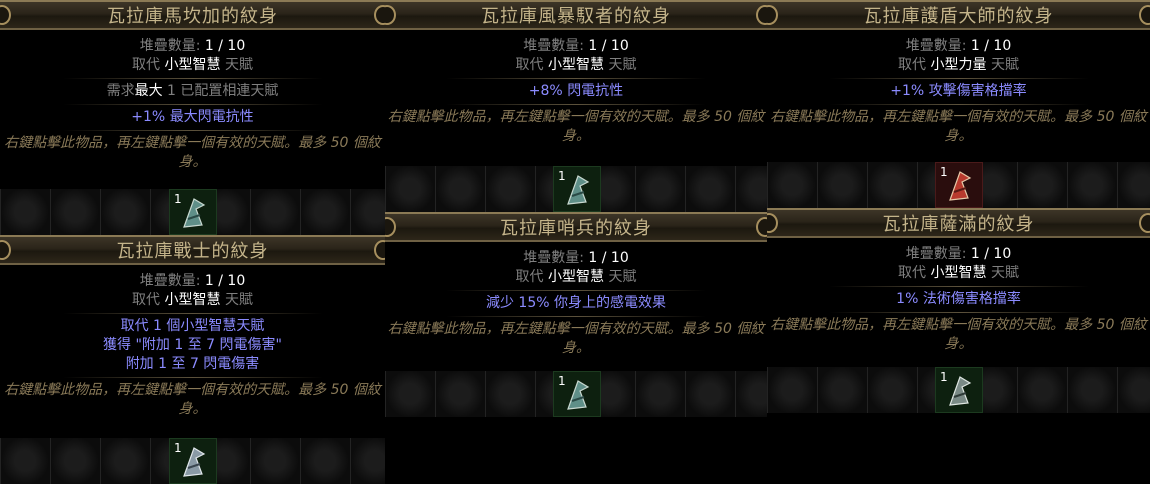  I want to click on mod-line: 1% 法術傷害格擋率, so click(958, 299).